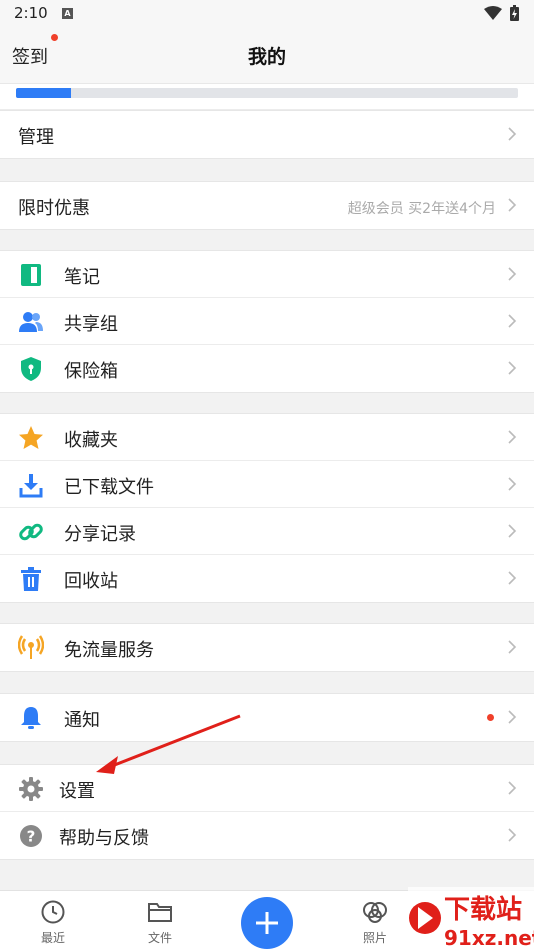 This screenshot has width=534, height=950. I want to click on watermark-logo: 下载站 91xz.net, so click(471, 918).